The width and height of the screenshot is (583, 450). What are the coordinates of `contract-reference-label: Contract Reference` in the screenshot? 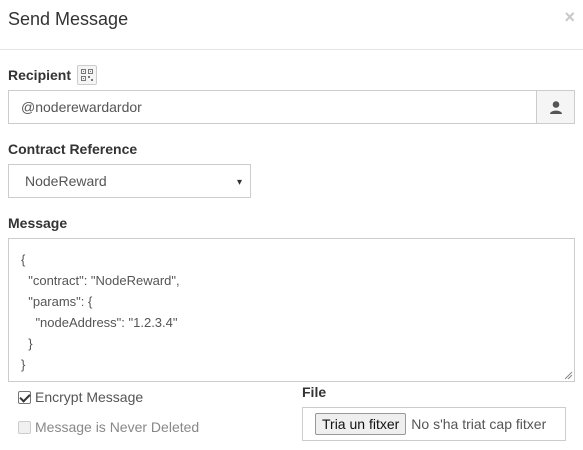 It's located at (73, 149).